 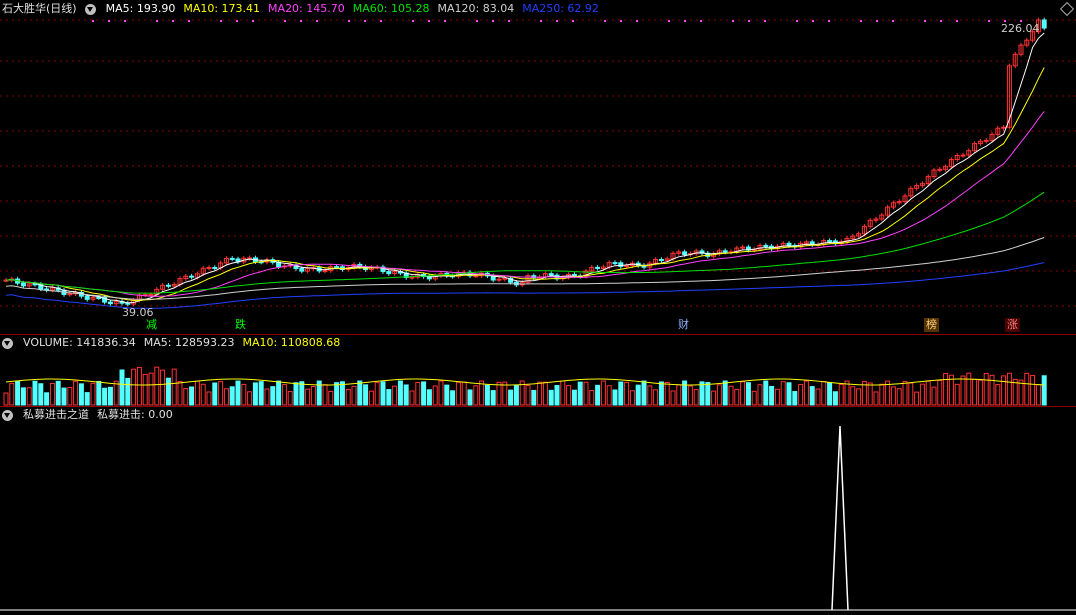 What do you see at coordinates (240, 325) in the screenshot?
I see `marker-die: 跌` at bounding box center [240, 325].